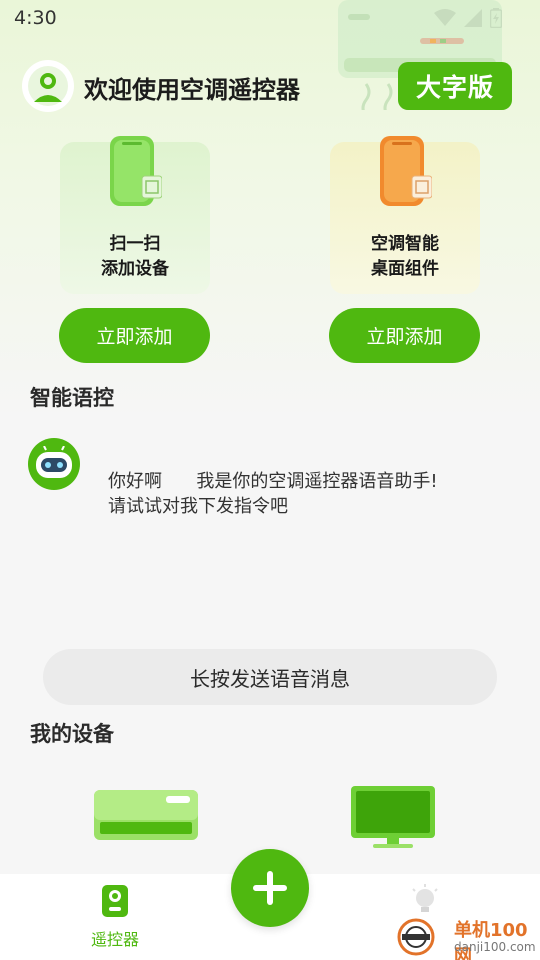 This screenshot has height=960, width=540. What do you see at coordinates (466, 937) in the screenshot?
I see `watermark: 单机100网 danji100.com` at bounding box center [466, 937].